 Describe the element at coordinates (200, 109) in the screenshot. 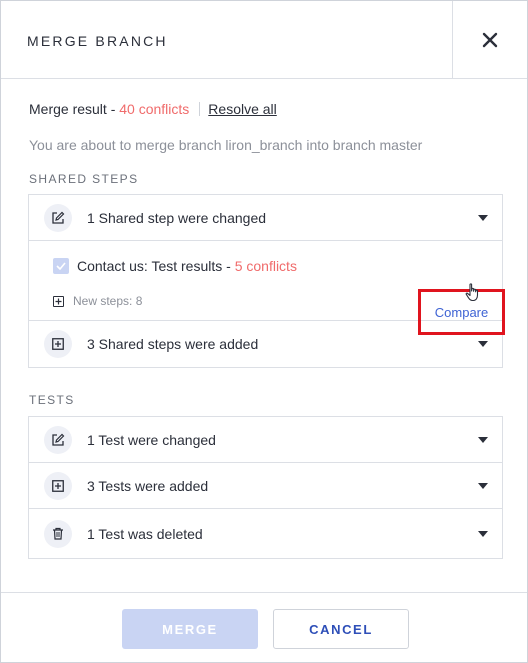

I see `divider` at that location.